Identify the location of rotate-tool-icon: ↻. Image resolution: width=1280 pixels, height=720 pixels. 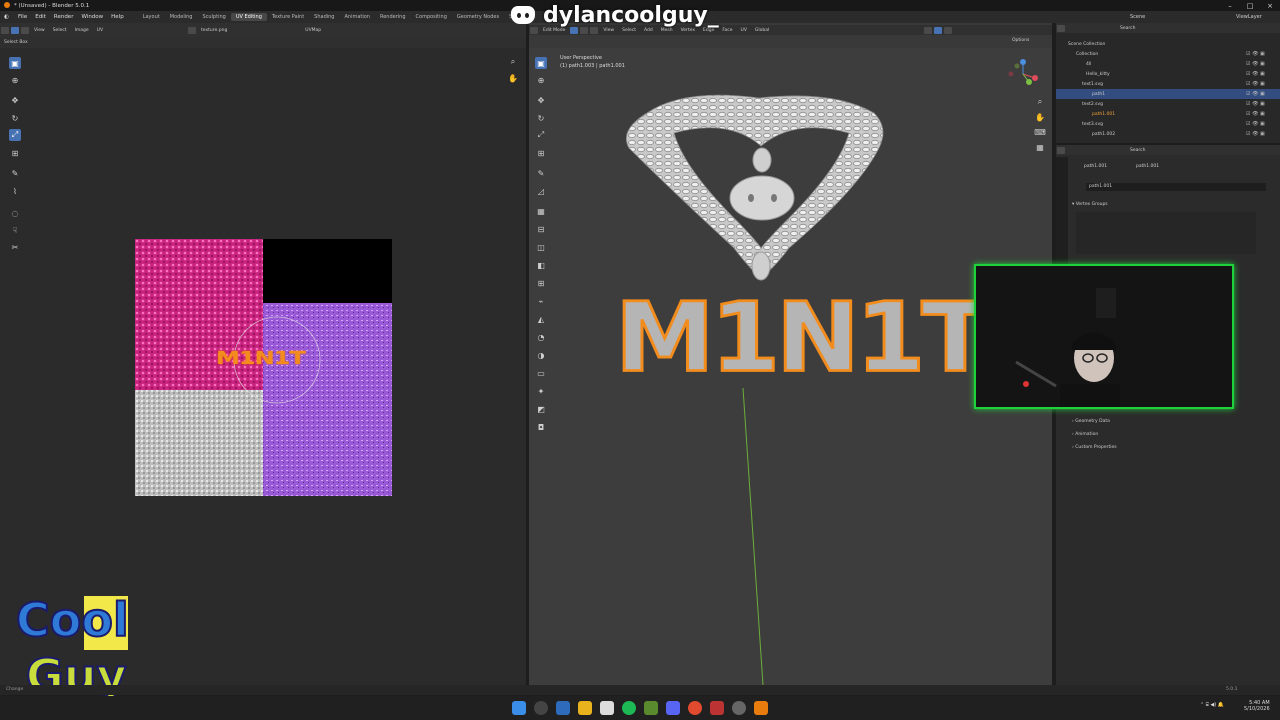
(15, 118).